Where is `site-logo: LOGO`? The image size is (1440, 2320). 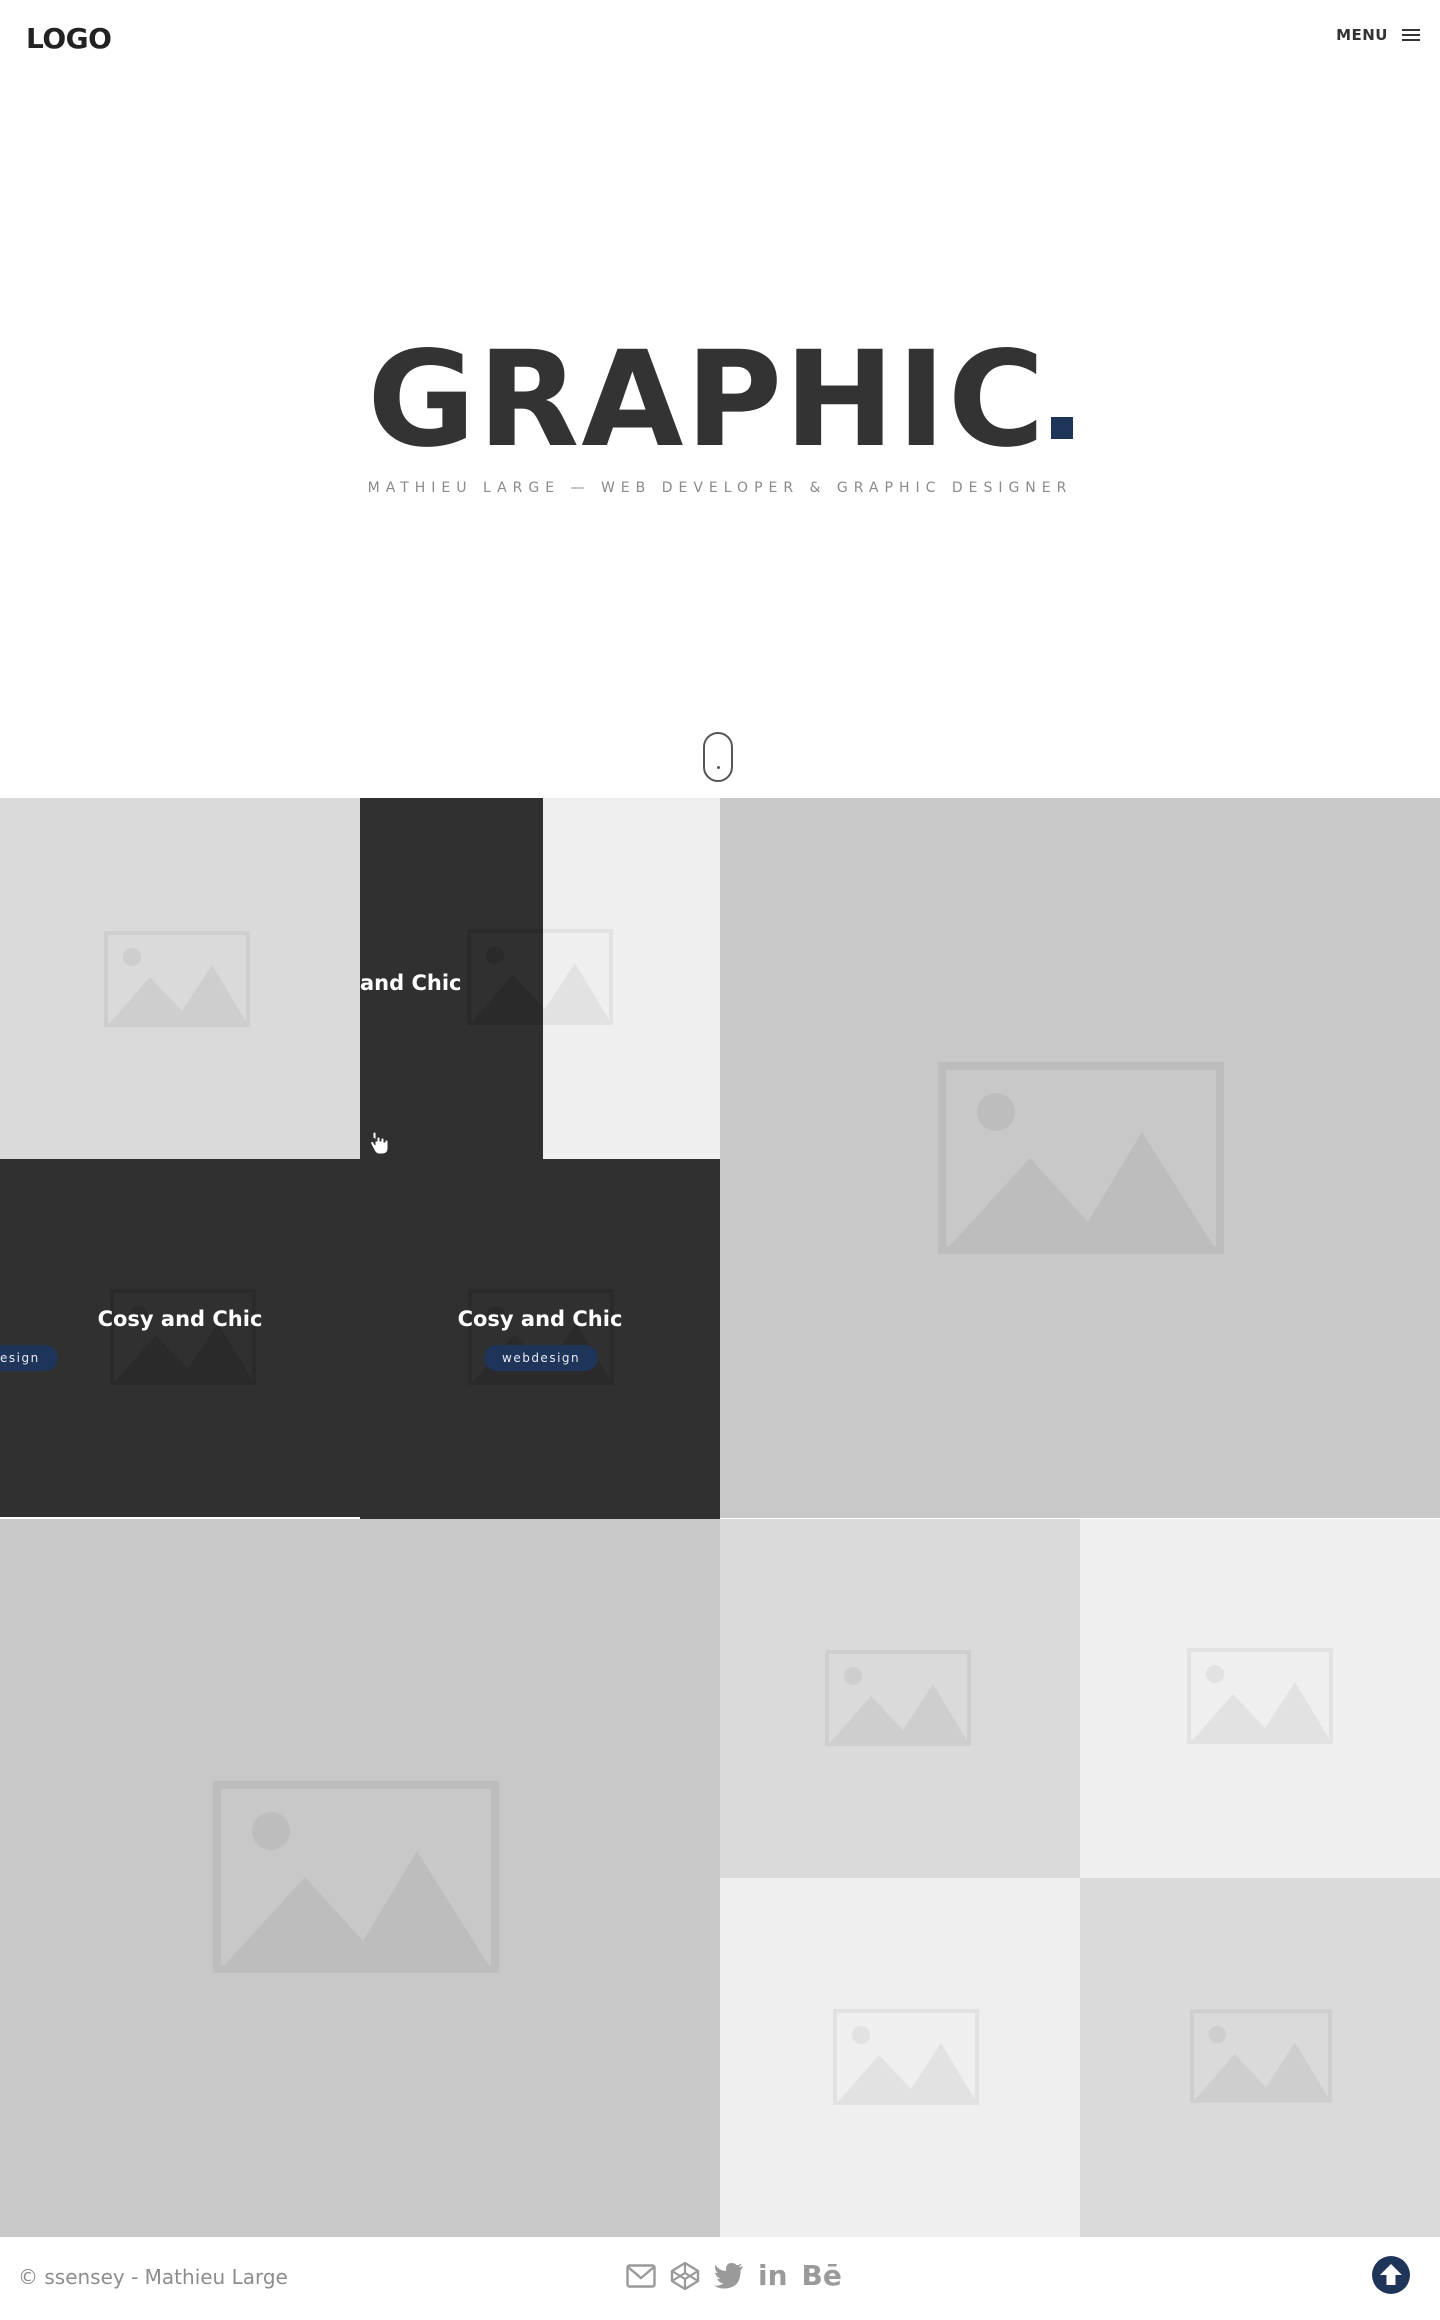 site-logo: LOGO is located at coordinates (69, 38).